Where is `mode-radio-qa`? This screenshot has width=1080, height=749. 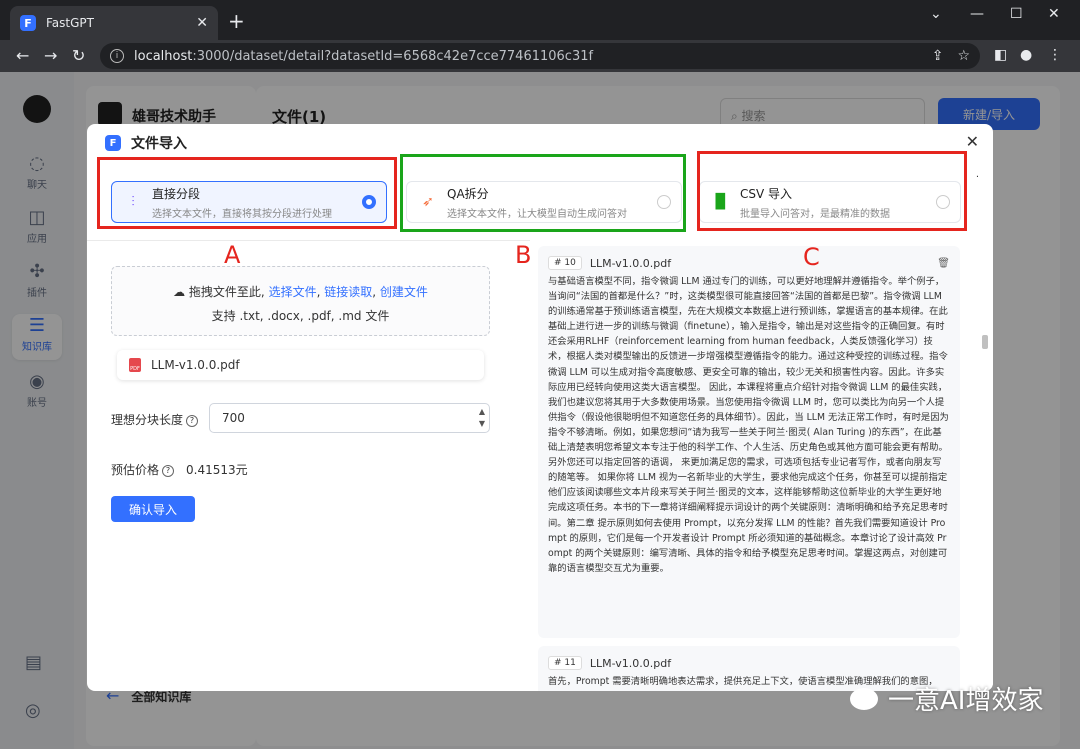 mode-radio-qa is located at coordinates (664, 202).